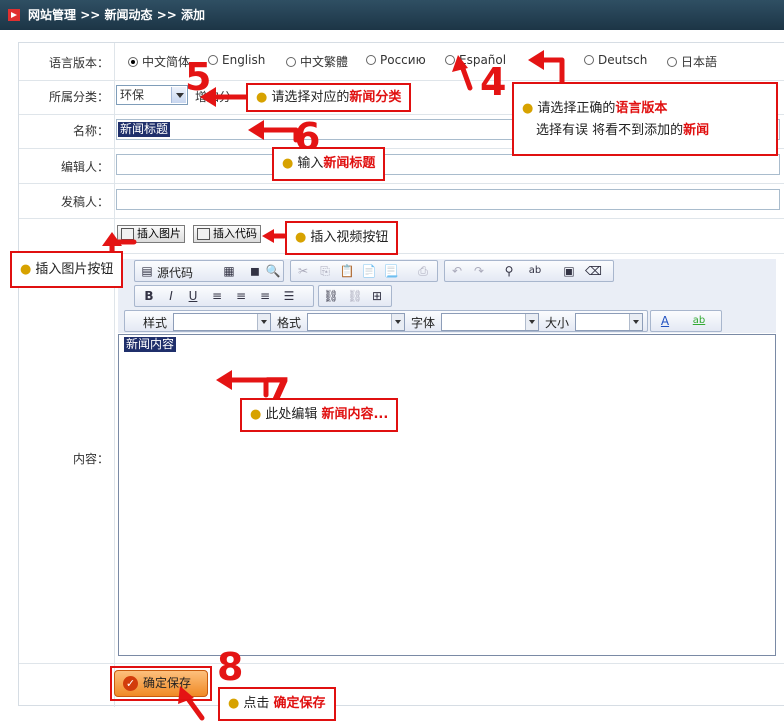  Describe the element at coordinates (273, 271) in the screenshot. I see `preview-icon: 🔍` at that location.